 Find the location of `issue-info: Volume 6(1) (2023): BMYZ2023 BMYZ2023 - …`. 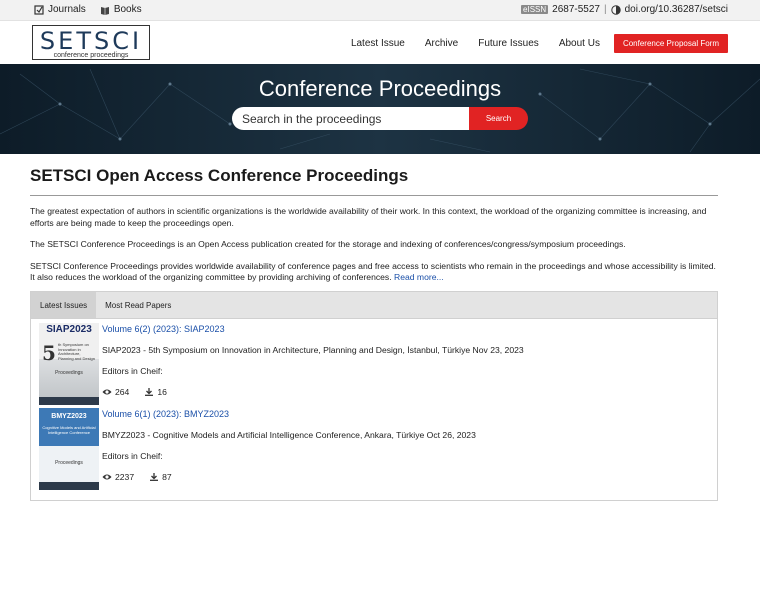

issue-info: Volume 6(1) (2023): BMYZ2023 BMYZ2023 - … is located at coordinates (407, 445).